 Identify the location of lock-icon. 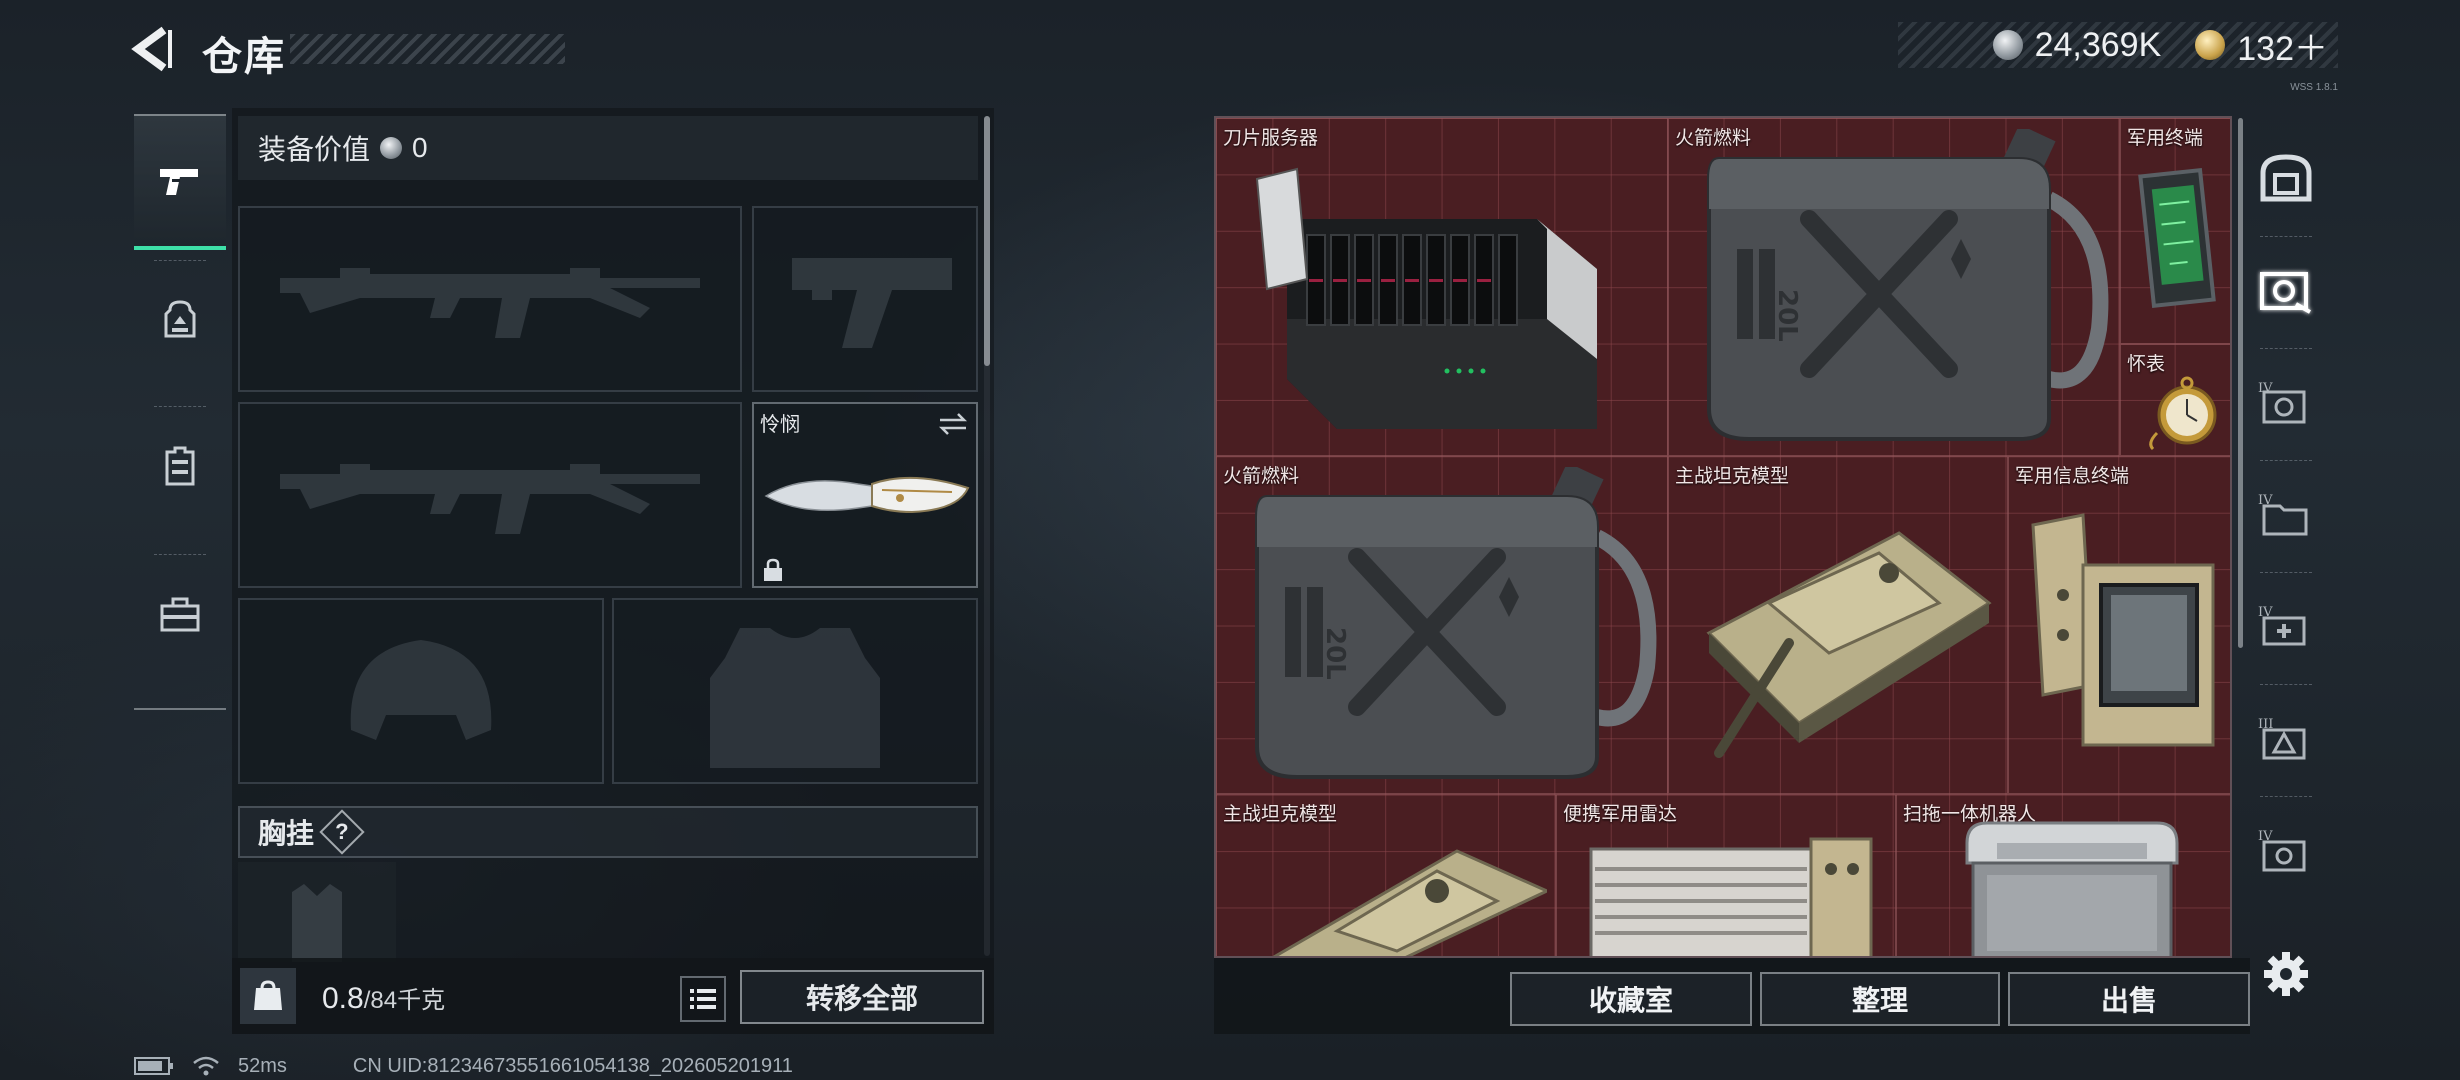
(773, 569).